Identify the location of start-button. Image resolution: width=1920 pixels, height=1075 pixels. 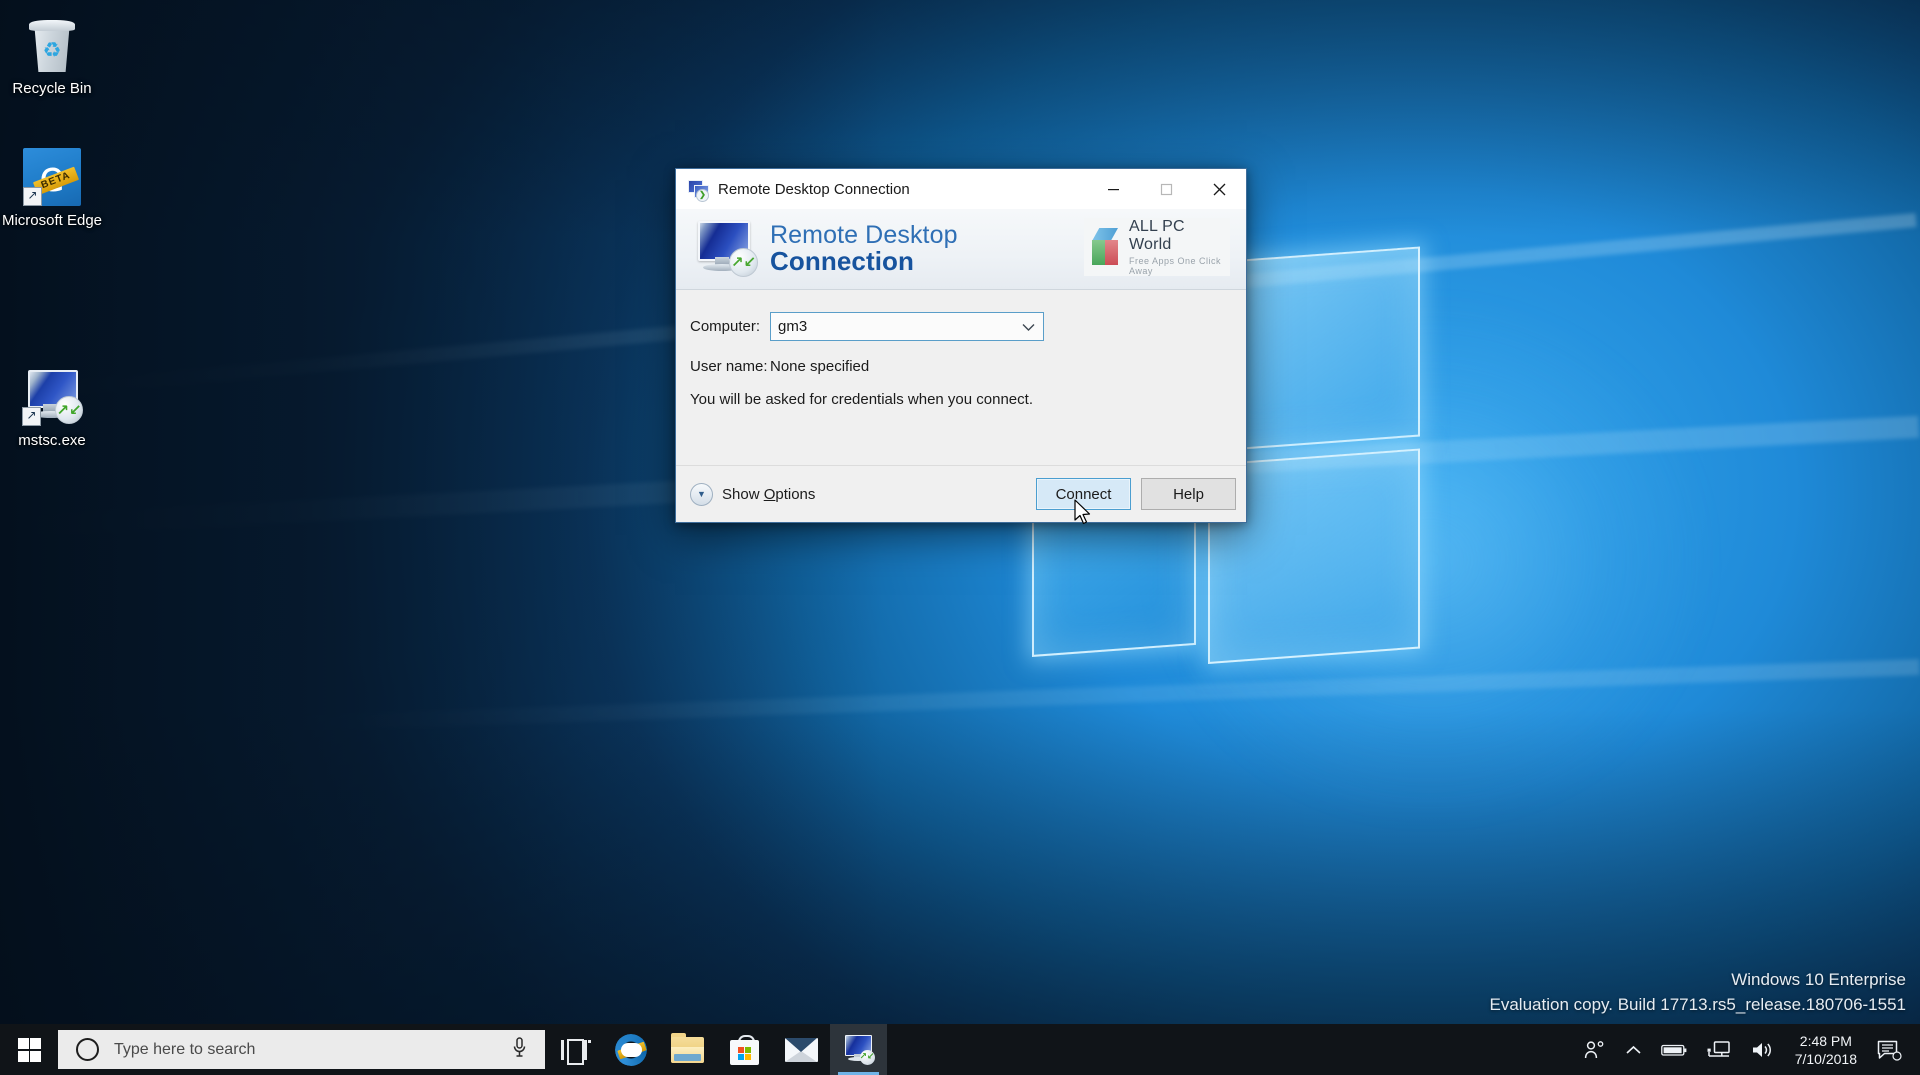
(29, 1049).